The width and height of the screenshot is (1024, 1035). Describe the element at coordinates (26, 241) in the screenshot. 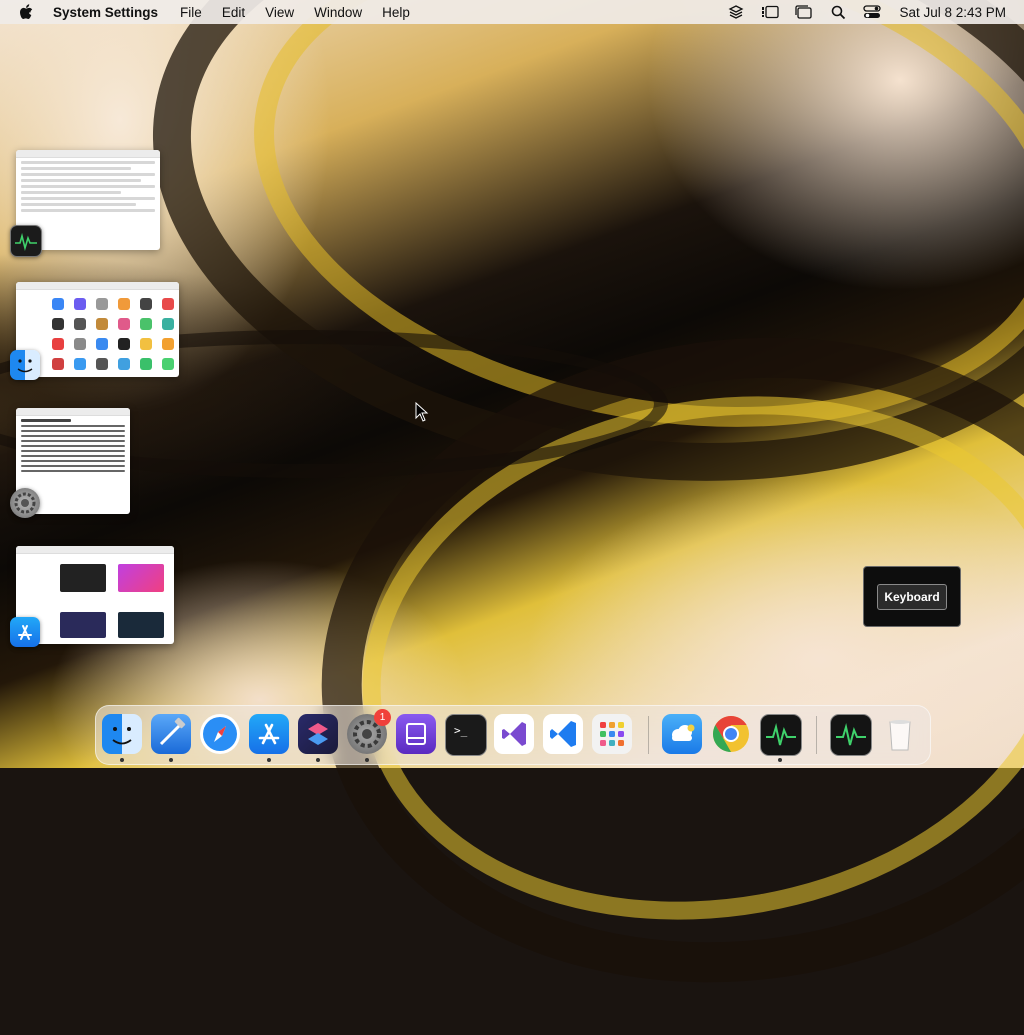

I see `activity-monitor-icon` at that location.